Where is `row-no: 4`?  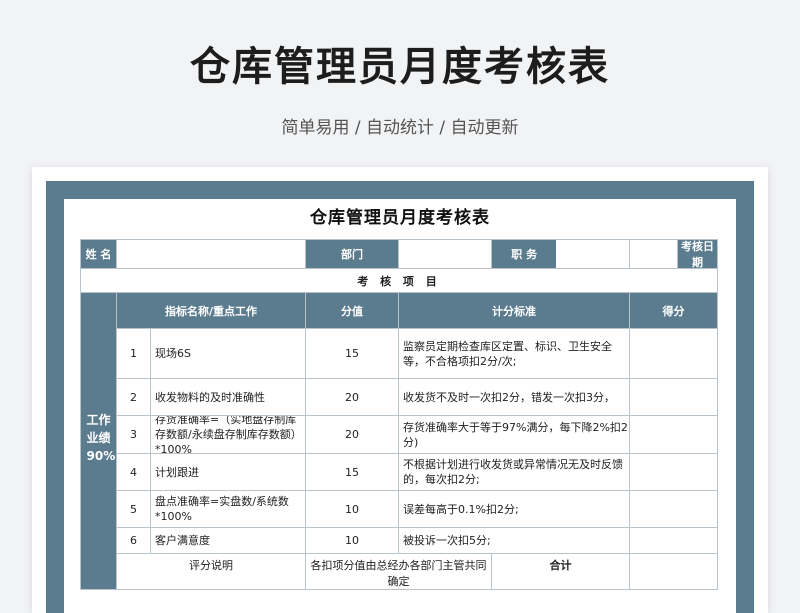
row-no: 4 is located at coordinates (133, 472).